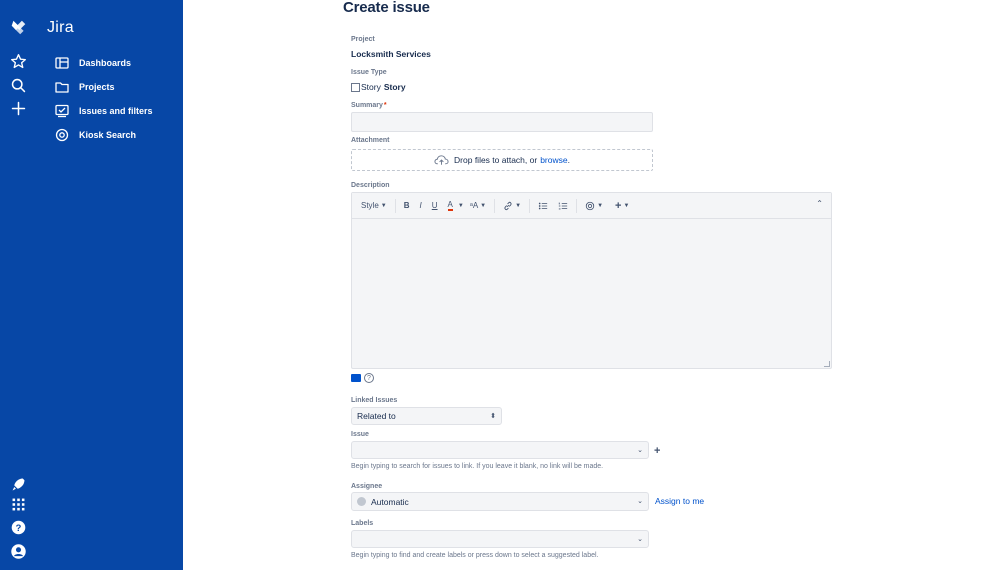 Image resolution: width=998 pixels, height=570 pixels. I want to click on assignee-value: Automatic, so click(390, 501).